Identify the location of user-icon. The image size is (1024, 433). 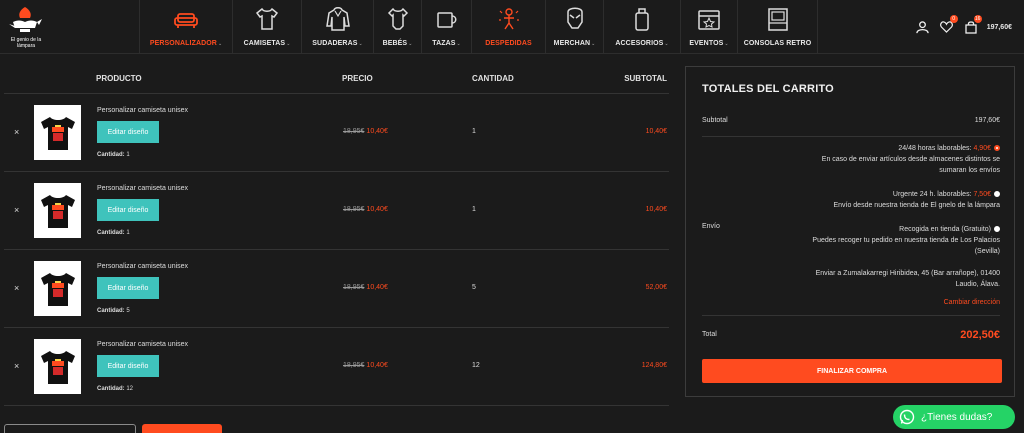
(922, 26).